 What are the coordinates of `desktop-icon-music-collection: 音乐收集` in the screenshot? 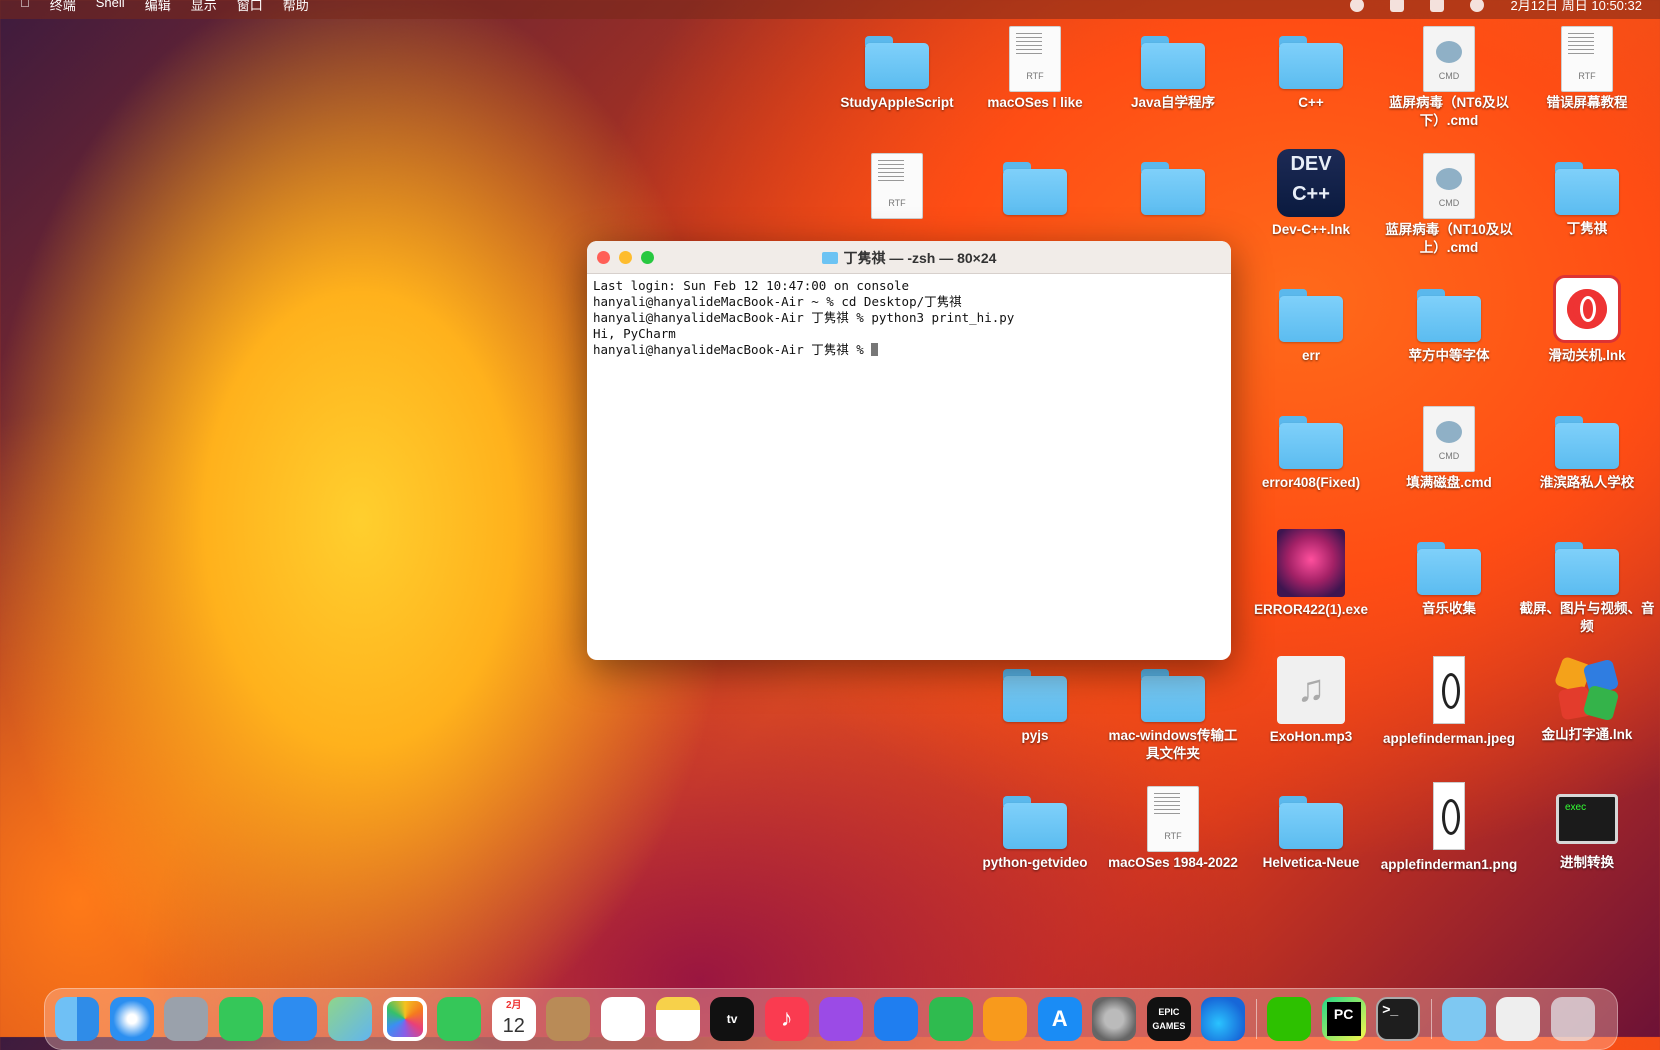 It's located at (1449, 579).